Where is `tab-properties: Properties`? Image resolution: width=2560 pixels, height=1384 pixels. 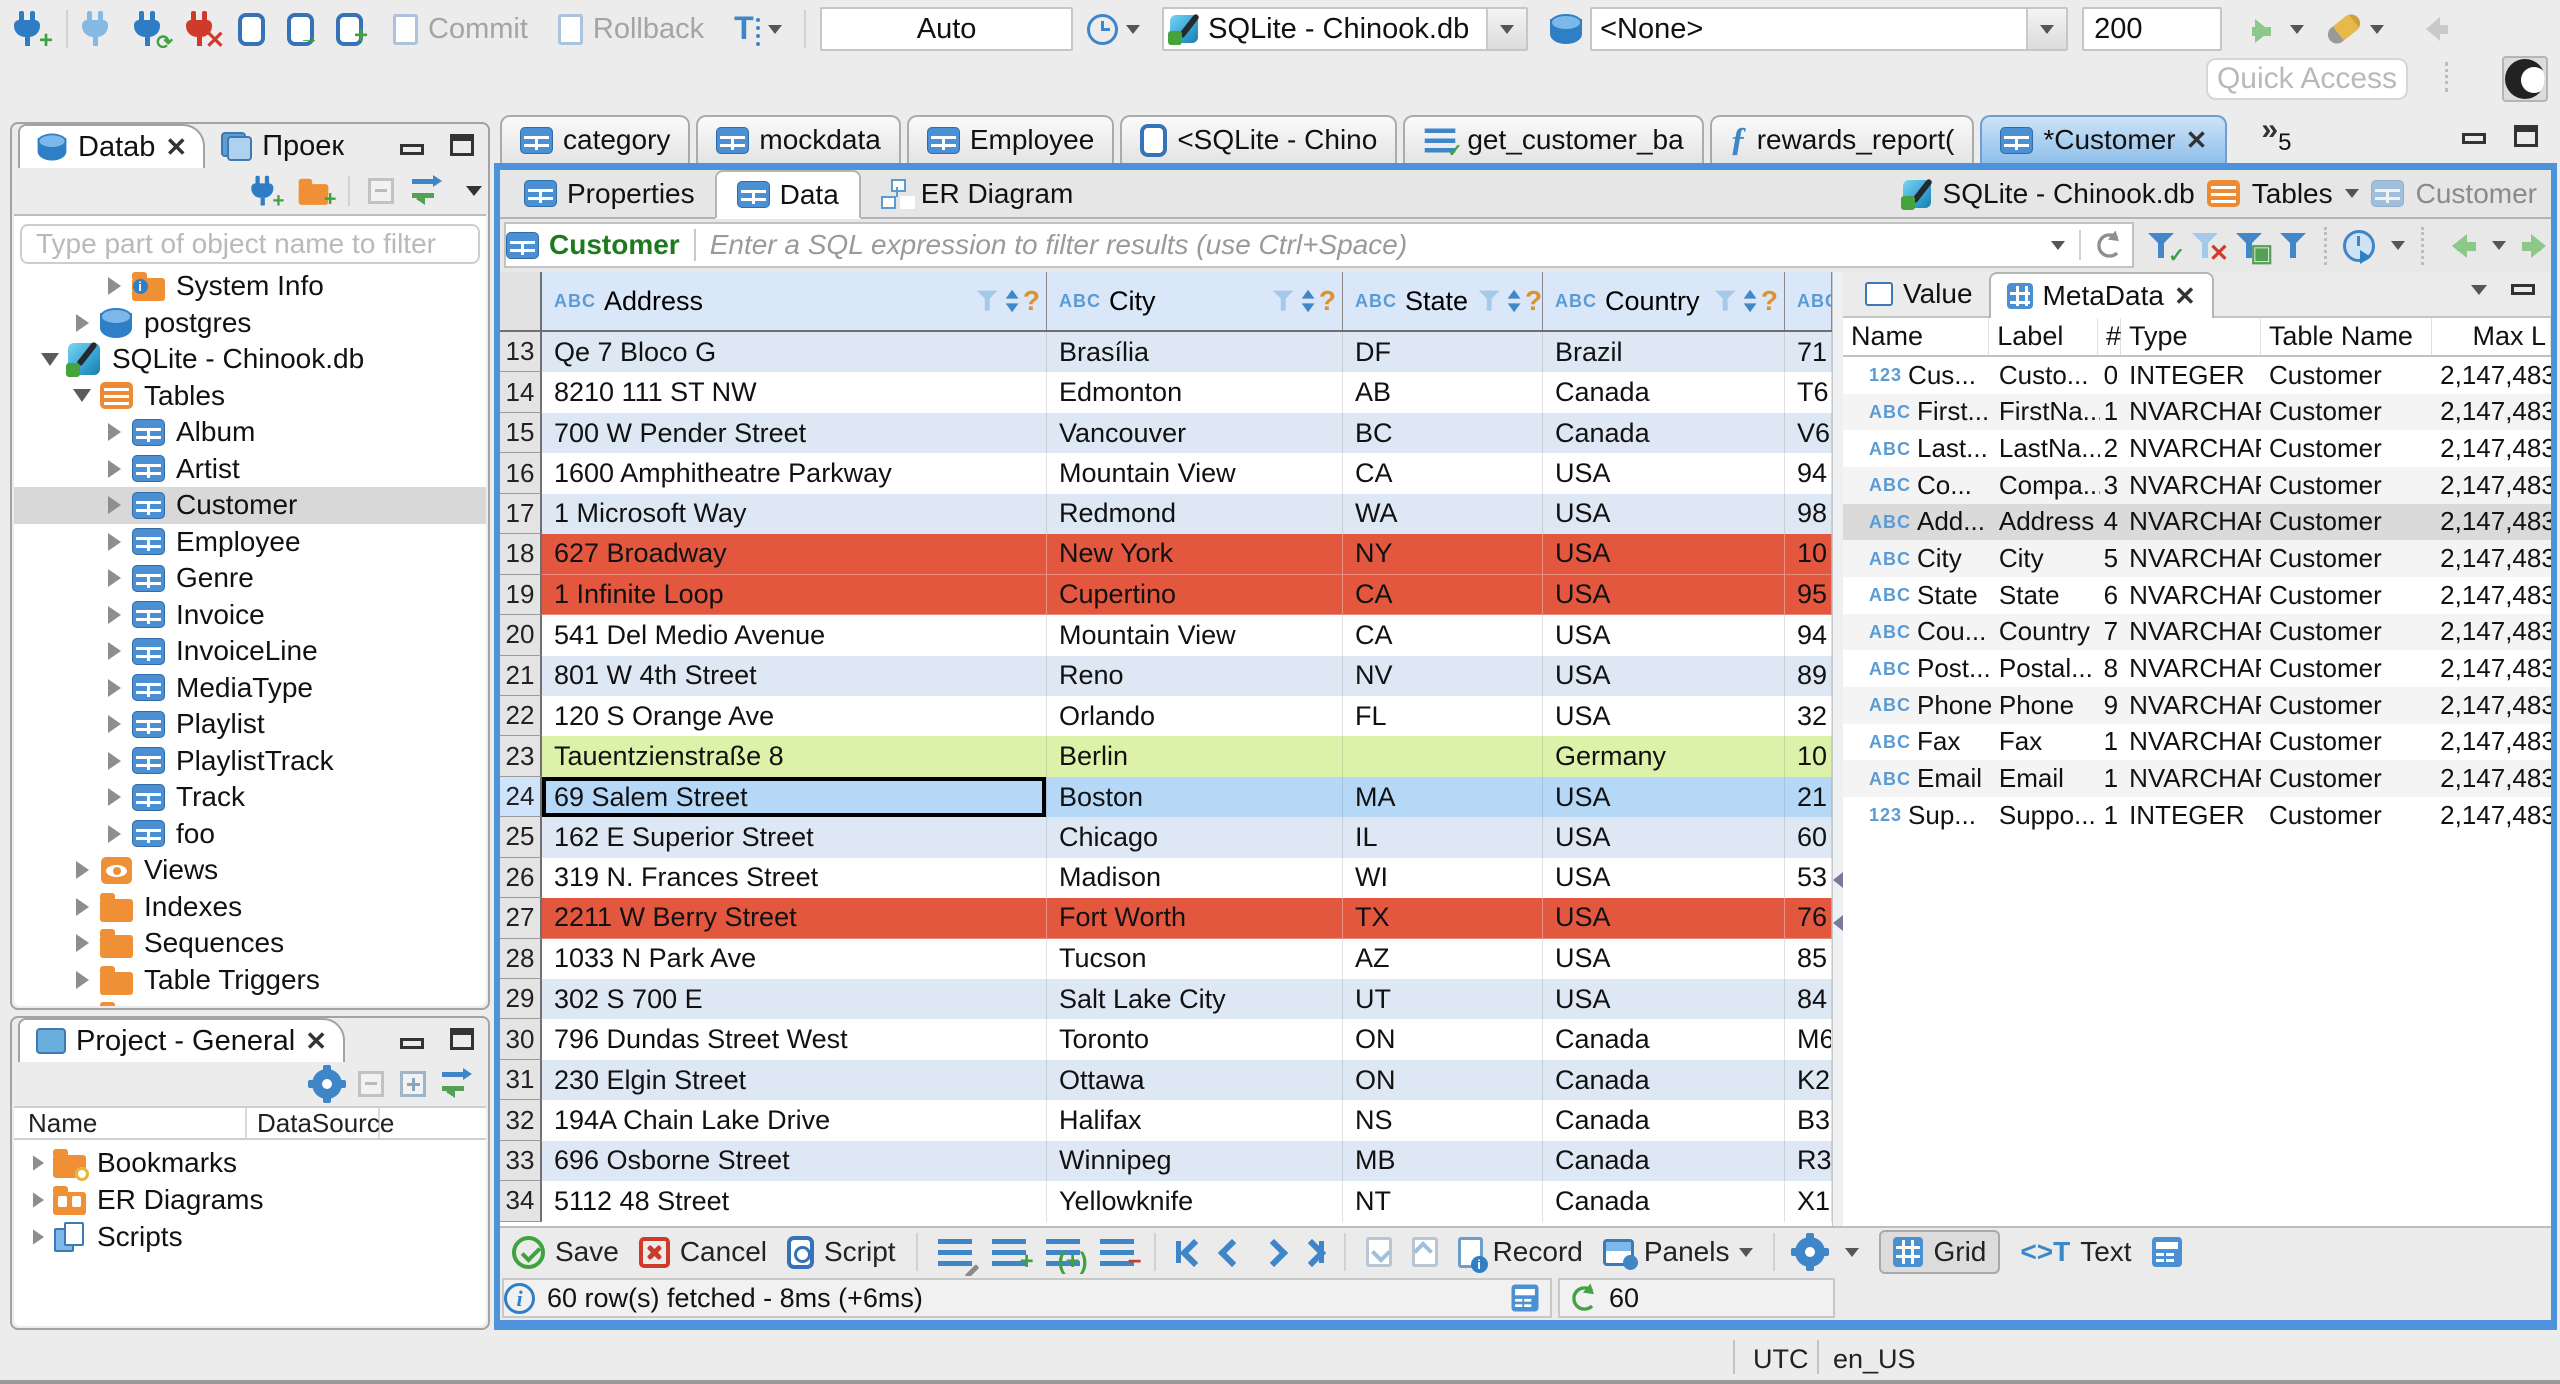
tab-properties: Properties is located at coordinates (609, 193).